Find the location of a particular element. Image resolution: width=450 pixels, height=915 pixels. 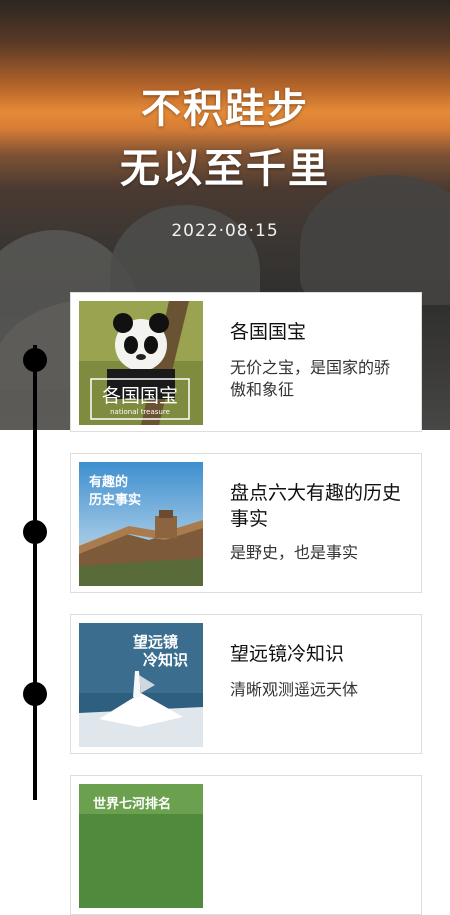

river-image: 世界七河排名 is located at coordinates (141, 846).